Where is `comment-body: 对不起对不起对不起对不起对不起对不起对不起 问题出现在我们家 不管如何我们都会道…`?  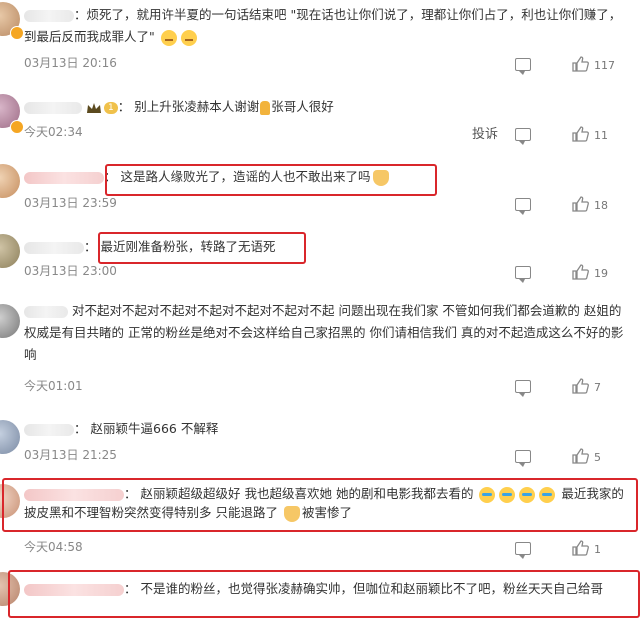
comment-body: 对不起对不起对不起对不起对不起对不起对不起 问题出现在我们家 不管如何我们都会道… is located at coordinates (324, 332).